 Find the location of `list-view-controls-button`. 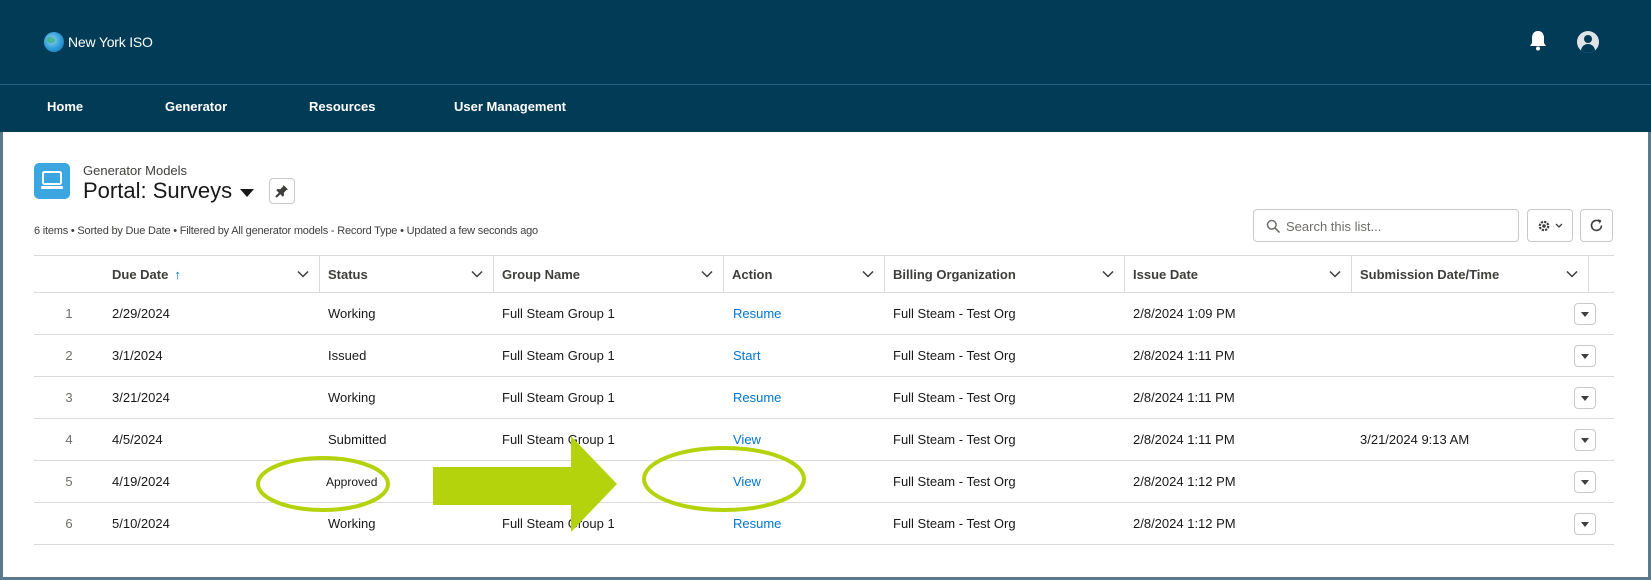

list-view-controls-button is located at coordinates (1550, 225).